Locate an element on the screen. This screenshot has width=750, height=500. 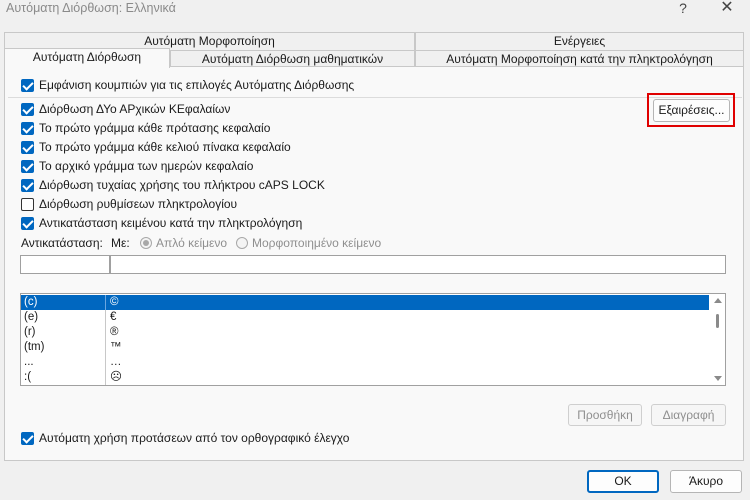
entry-from: :( is located at coordinates (28, 377).